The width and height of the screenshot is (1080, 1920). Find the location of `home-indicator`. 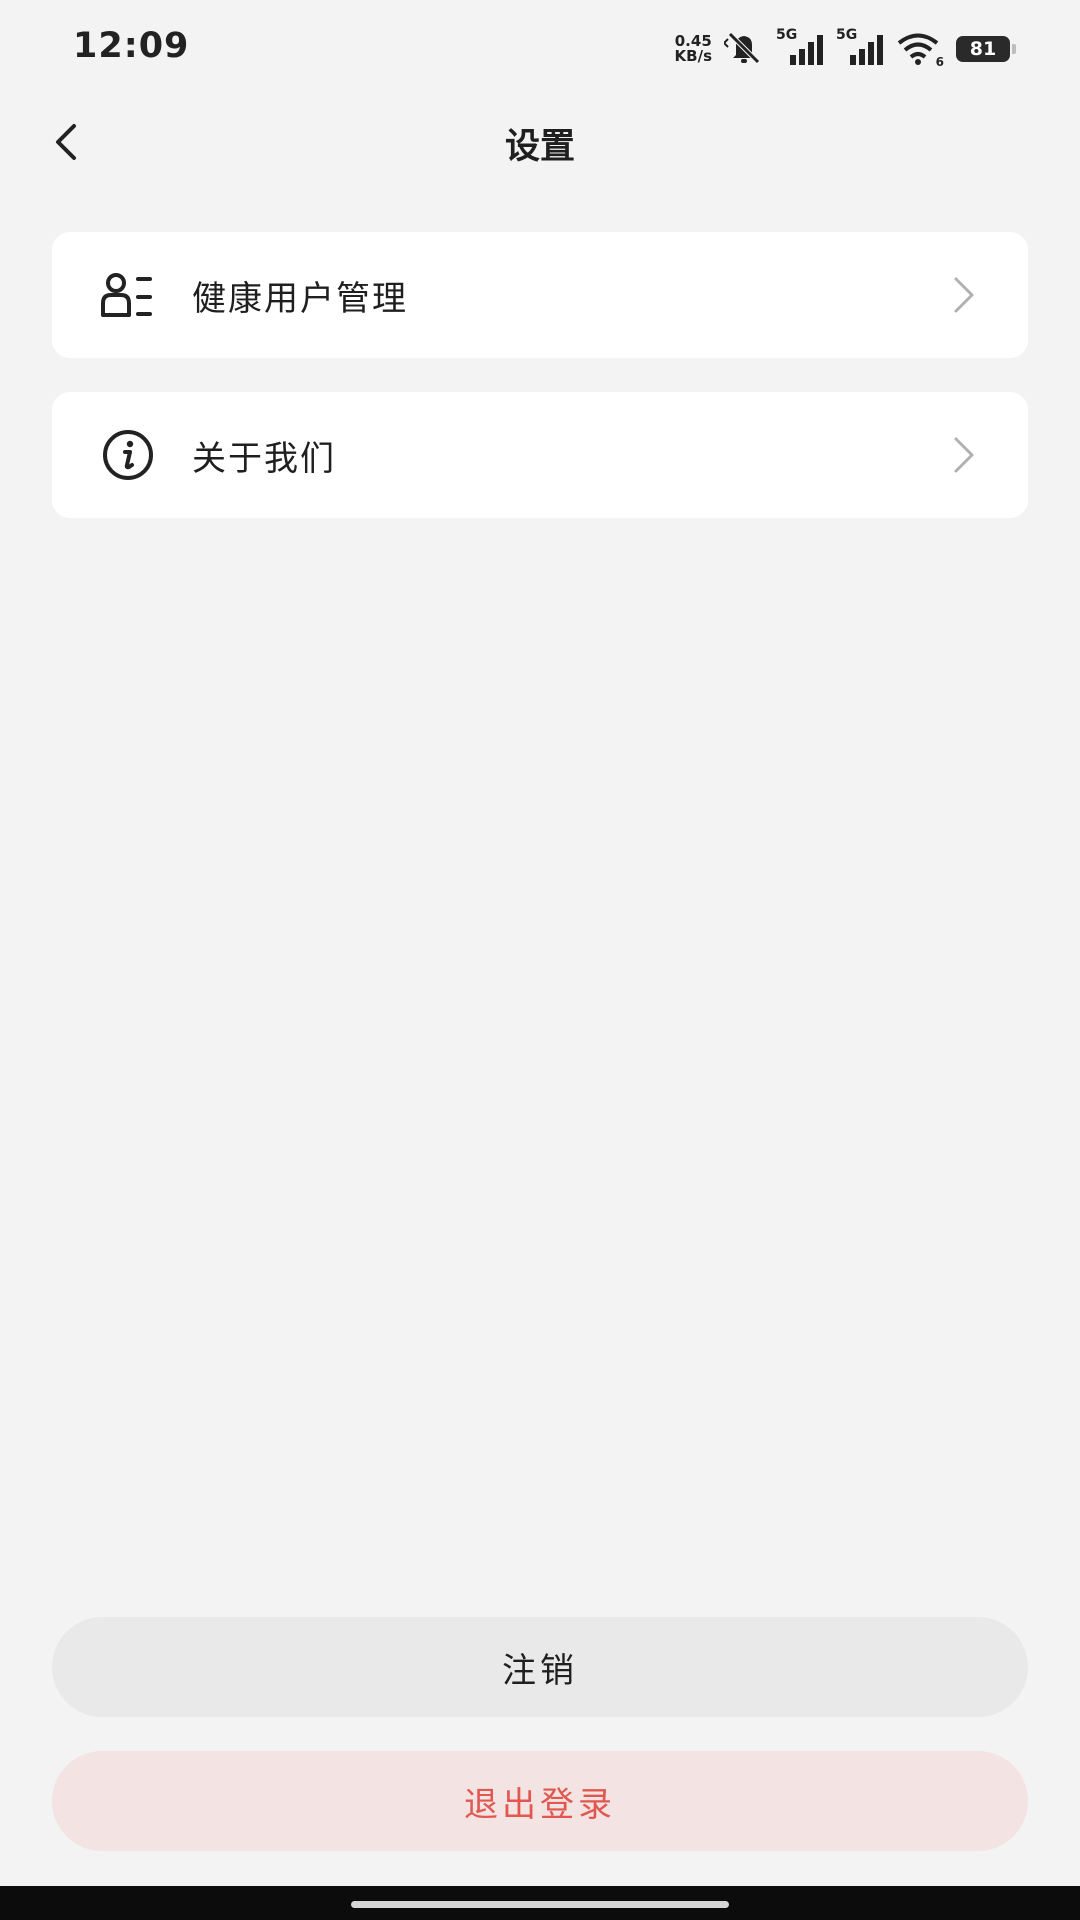

home-indicator is located at coordinates (540, 1904).